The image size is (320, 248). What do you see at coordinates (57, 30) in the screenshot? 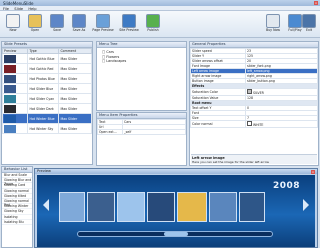
I see `toolbar-label: Save` at bounding box center [57, 30].